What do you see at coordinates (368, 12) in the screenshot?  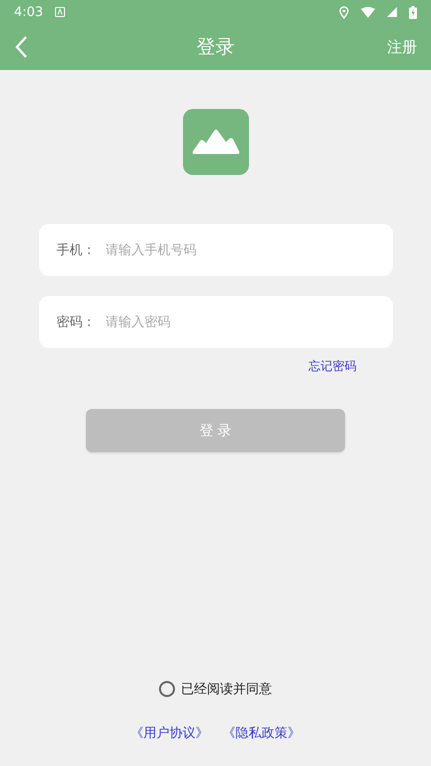 I see `wifi-icon` at bounding box center [368, 12].